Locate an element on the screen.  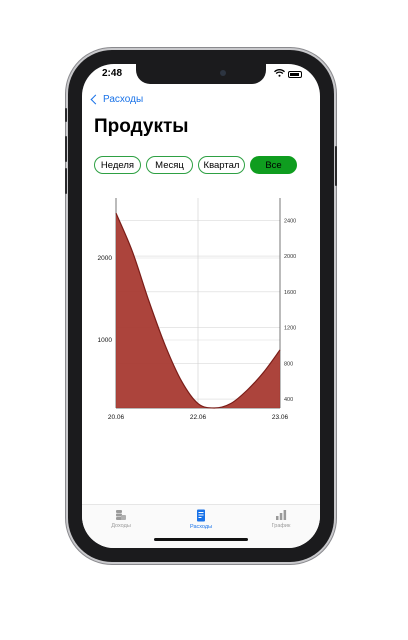
chevron-left-icon is located at coordinates (95, 99).